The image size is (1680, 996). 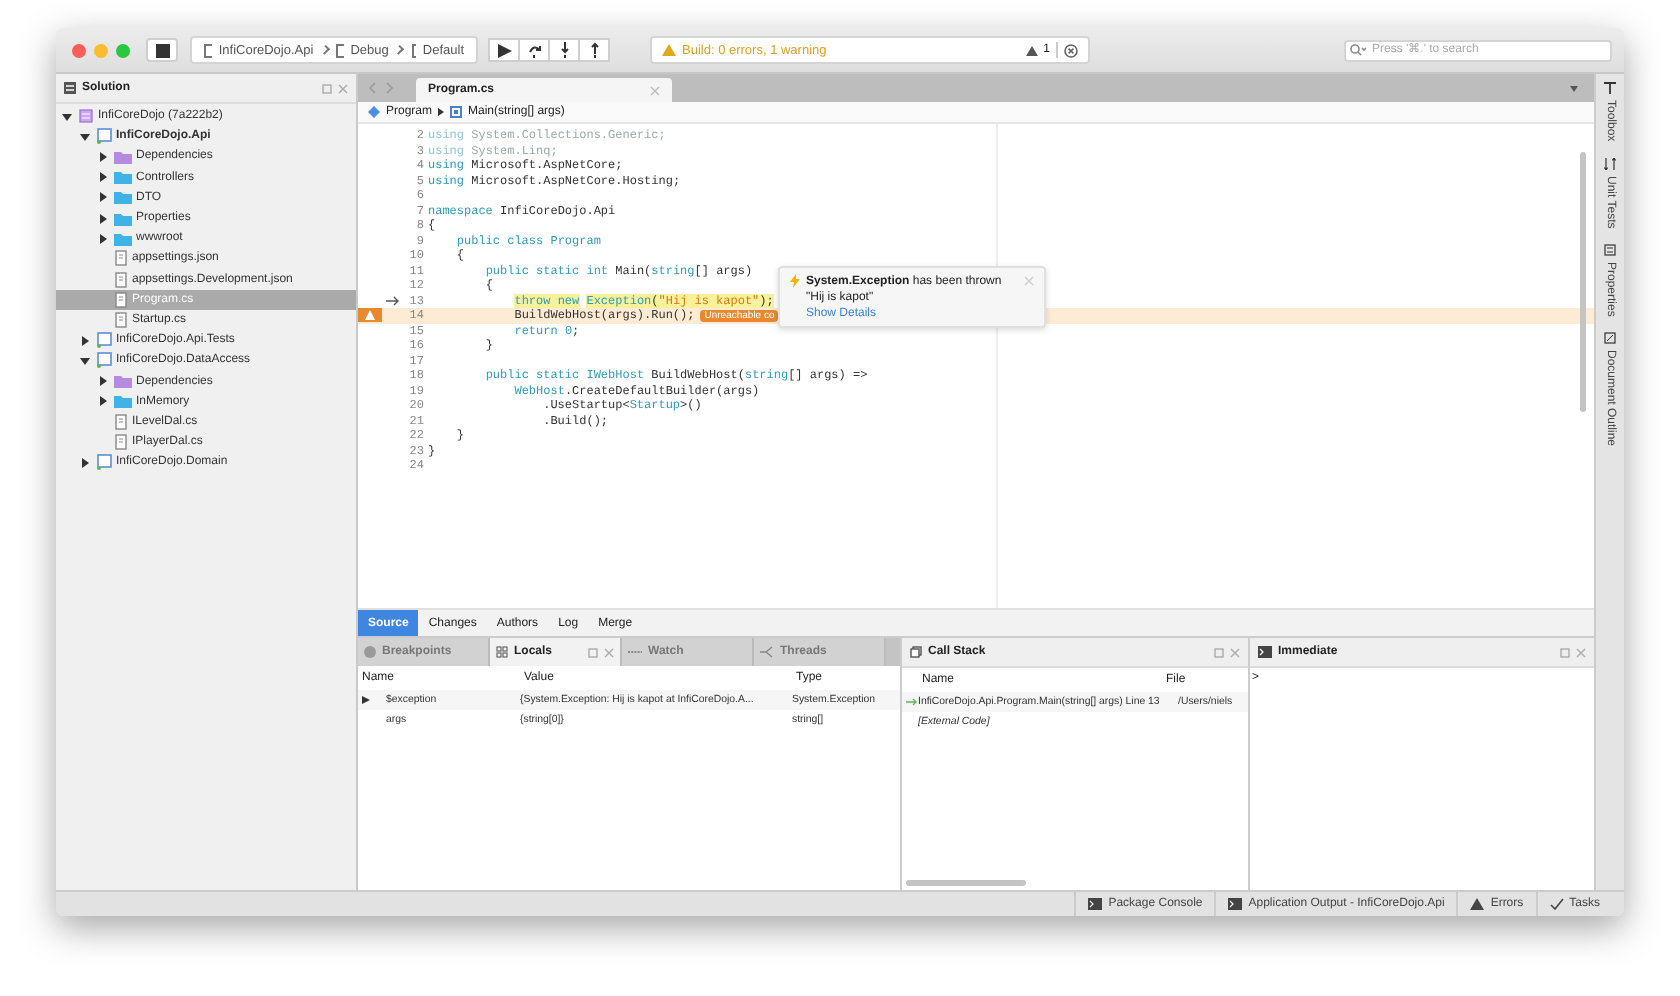 What do you see at coordinates (1358, 50) in the screenshot?
I see `search-icon` at bounding box center [1358, 50].